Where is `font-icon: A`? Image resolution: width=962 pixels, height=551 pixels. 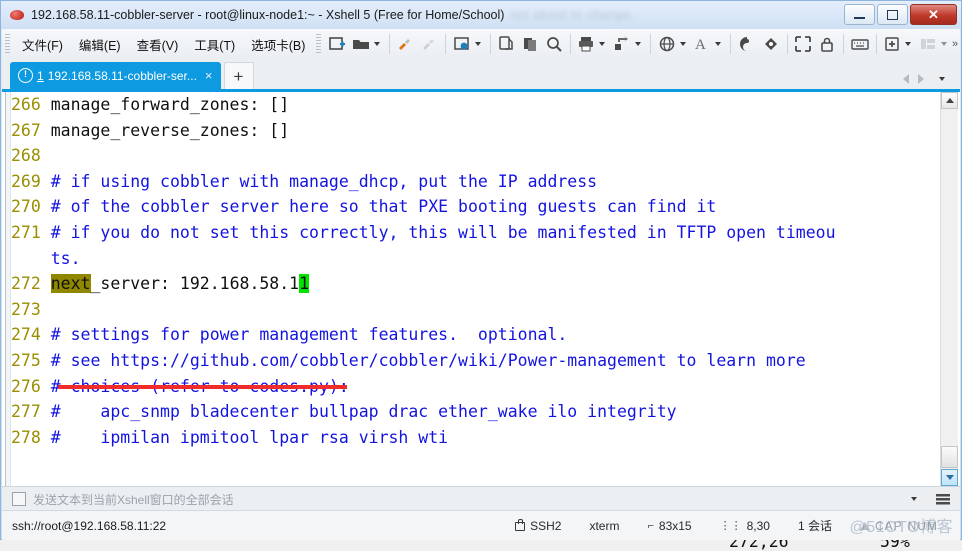
font-icon: A is located at coordinates (703, 44).